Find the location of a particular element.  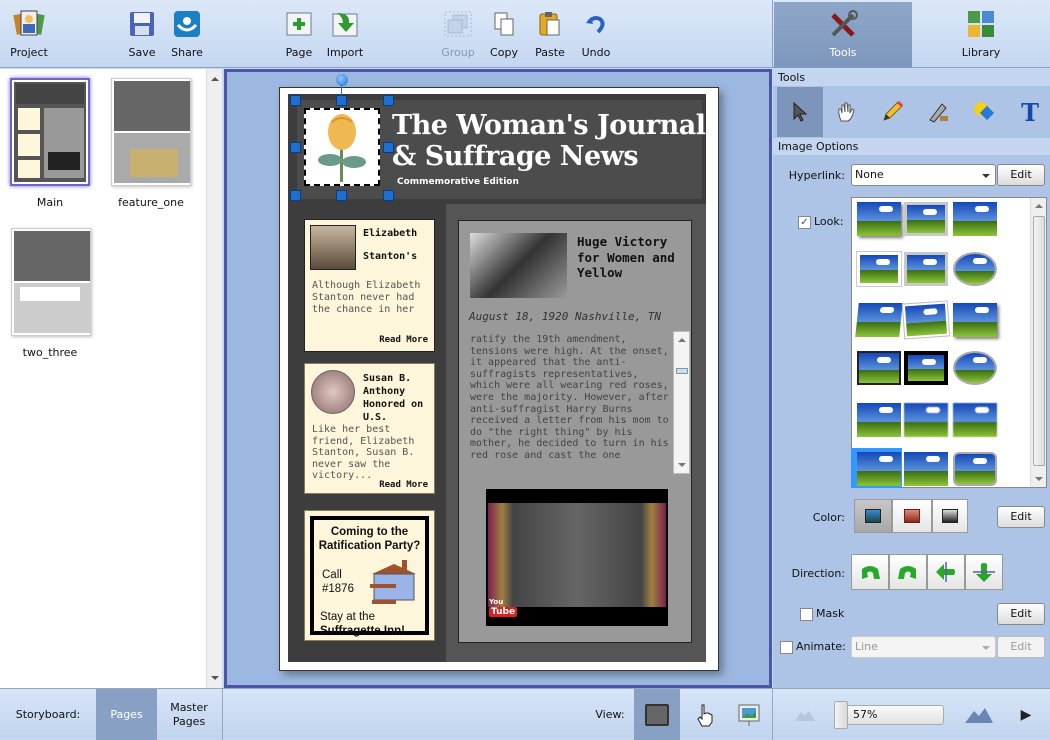

flip-vertical-button is located at coordinates (984, 572).